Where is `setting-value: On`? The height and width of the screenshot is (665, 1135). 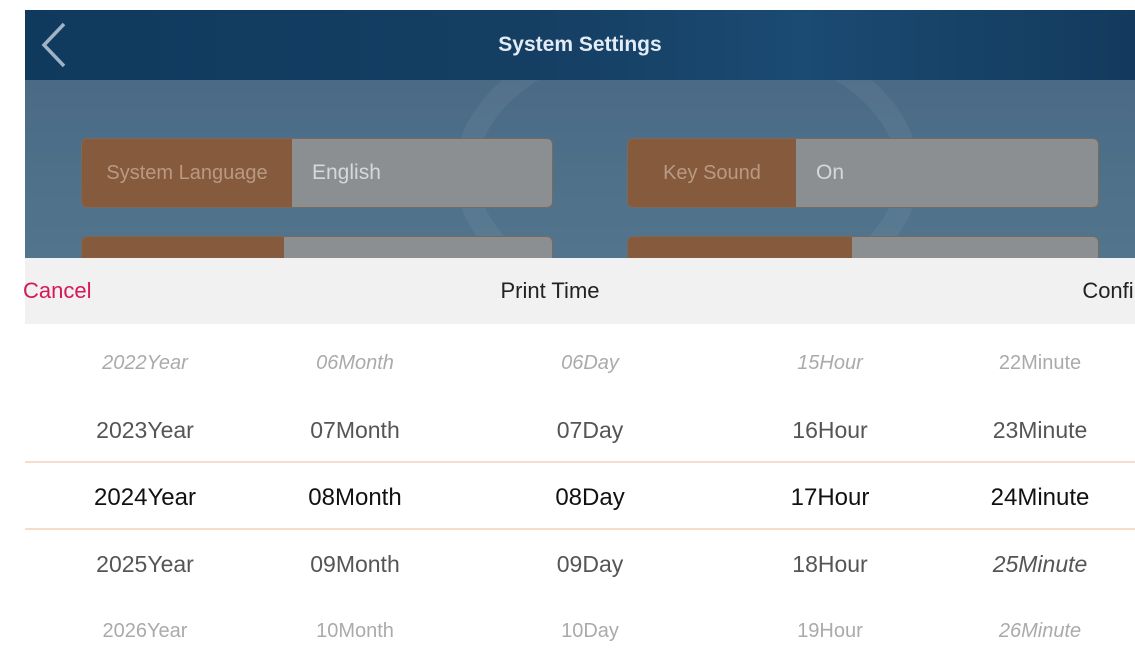 setting-value: On is located at coordinates (947, 173).